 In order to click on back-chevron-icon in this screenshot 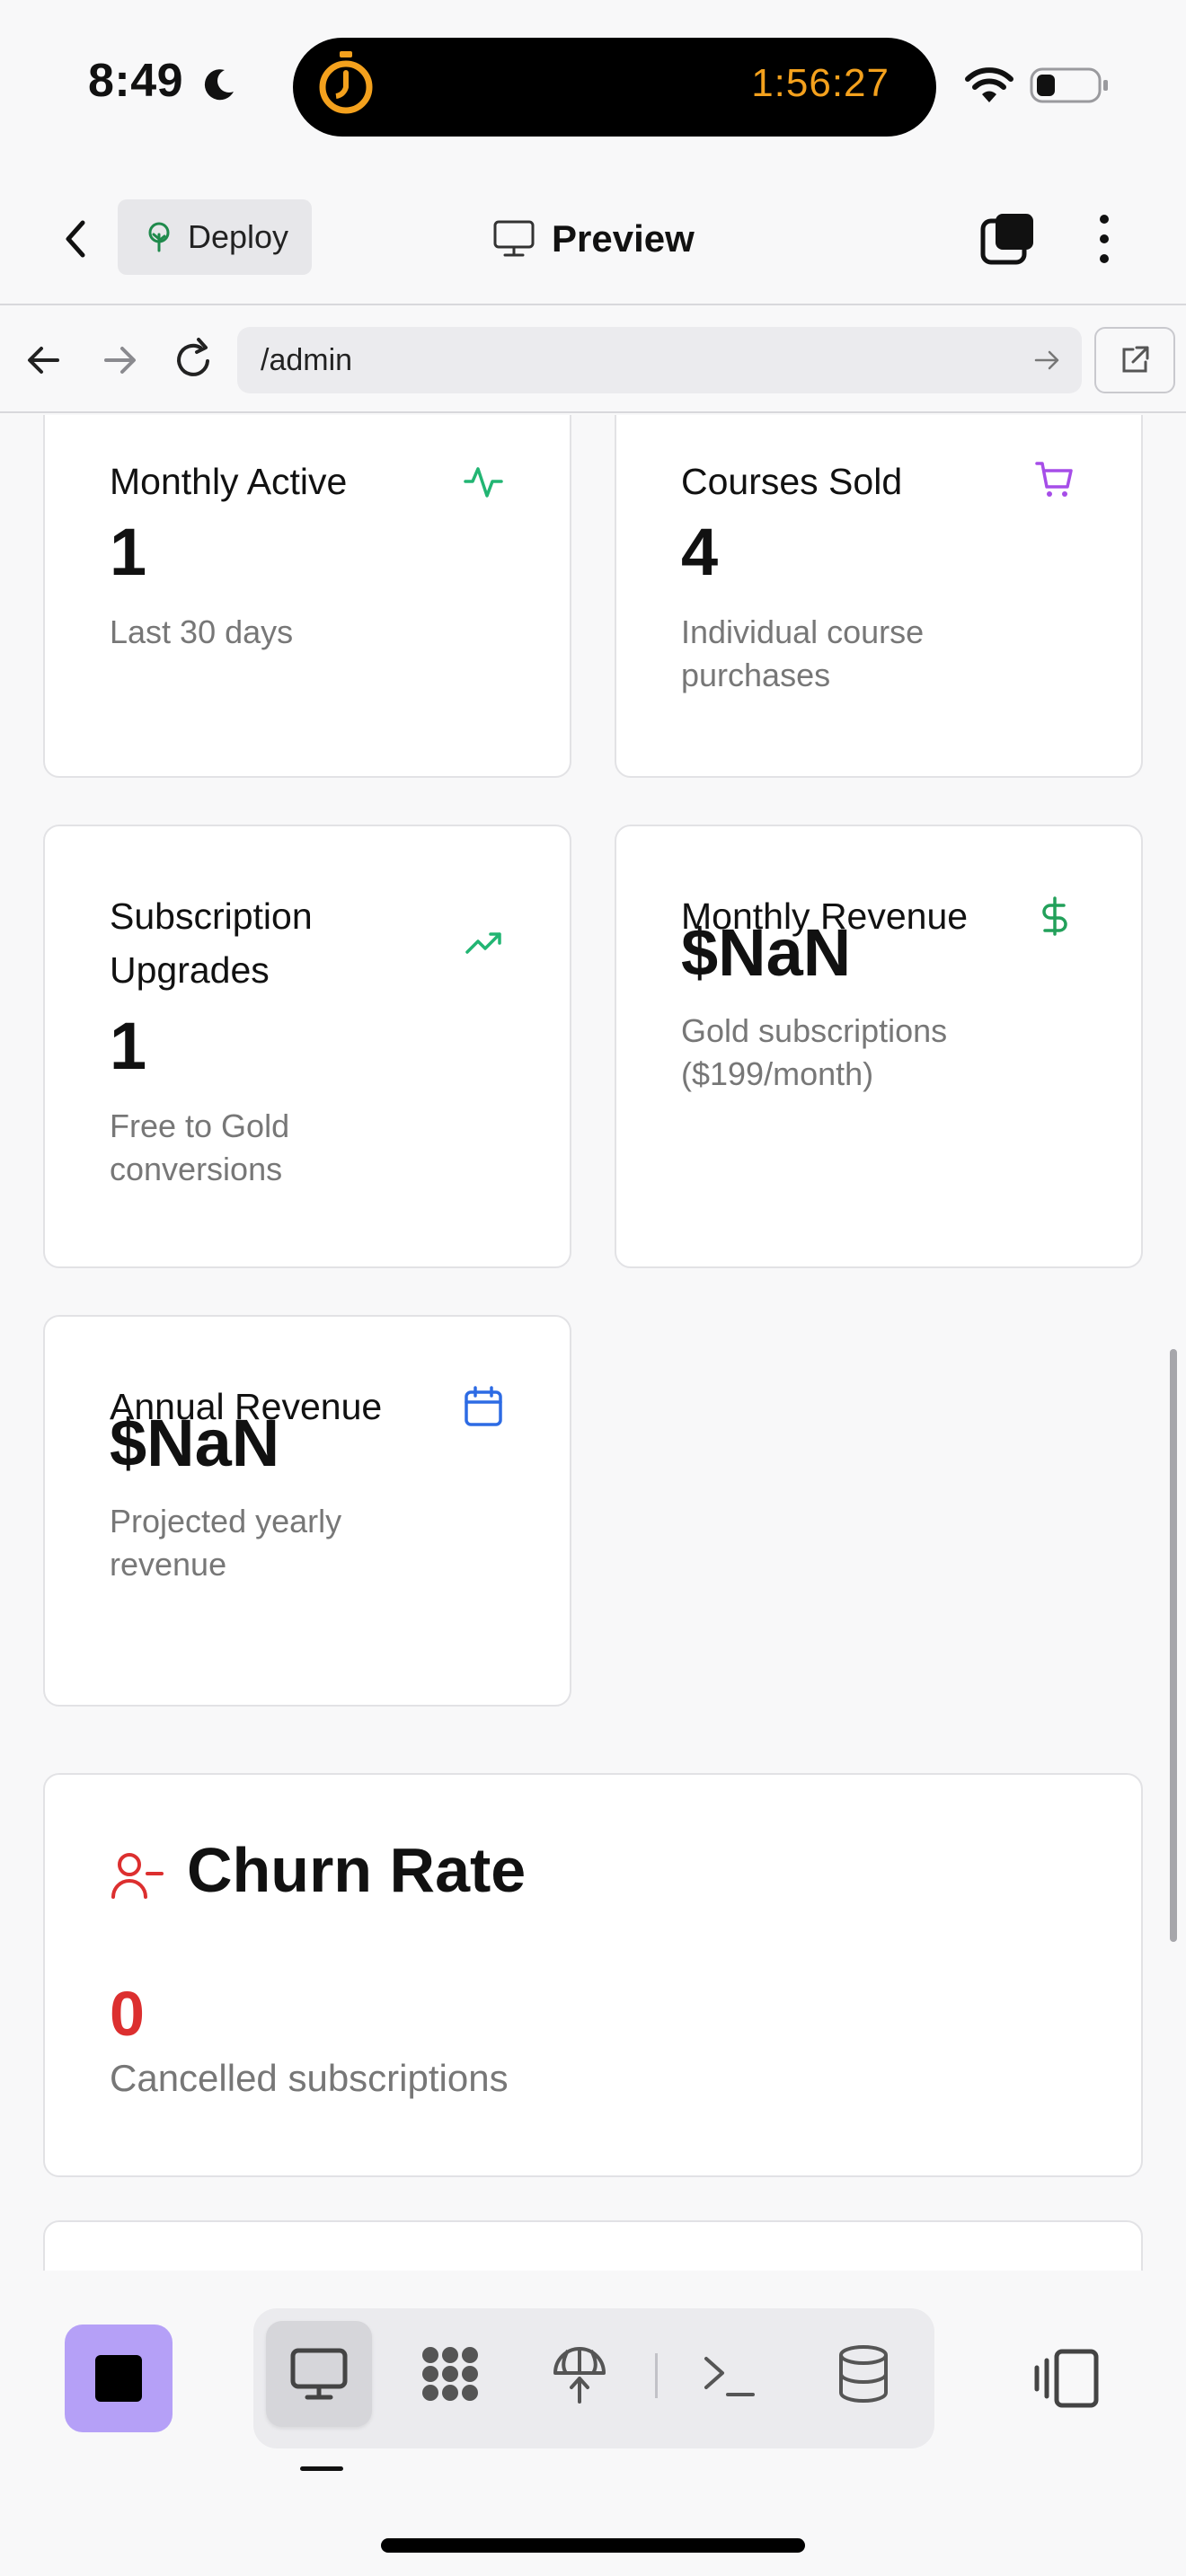, I will do `click(76, 239)`.